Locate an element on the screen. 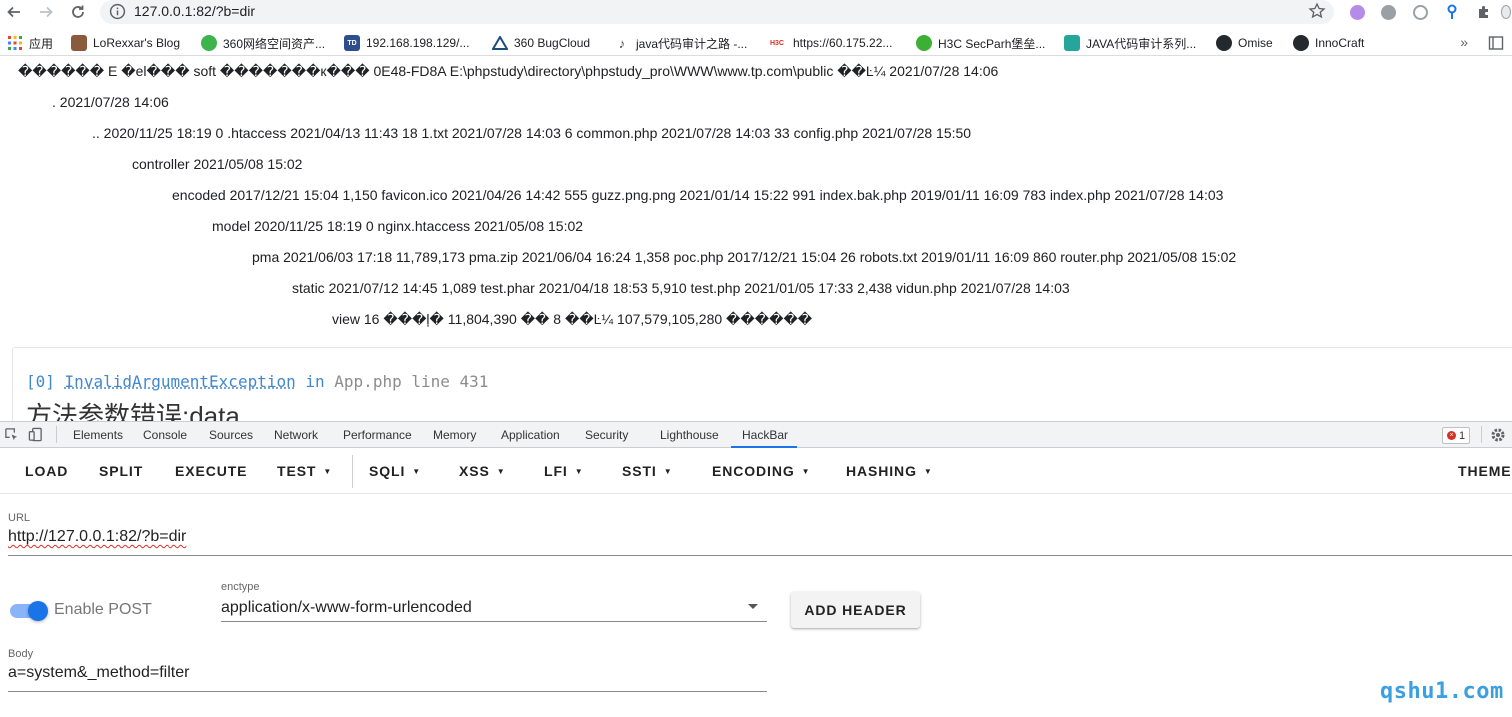 Image resolution: width=1512 pixels, height=717 pixels. bookmark-label: LoRexxar's Blog is located at coordinates (136, 43).